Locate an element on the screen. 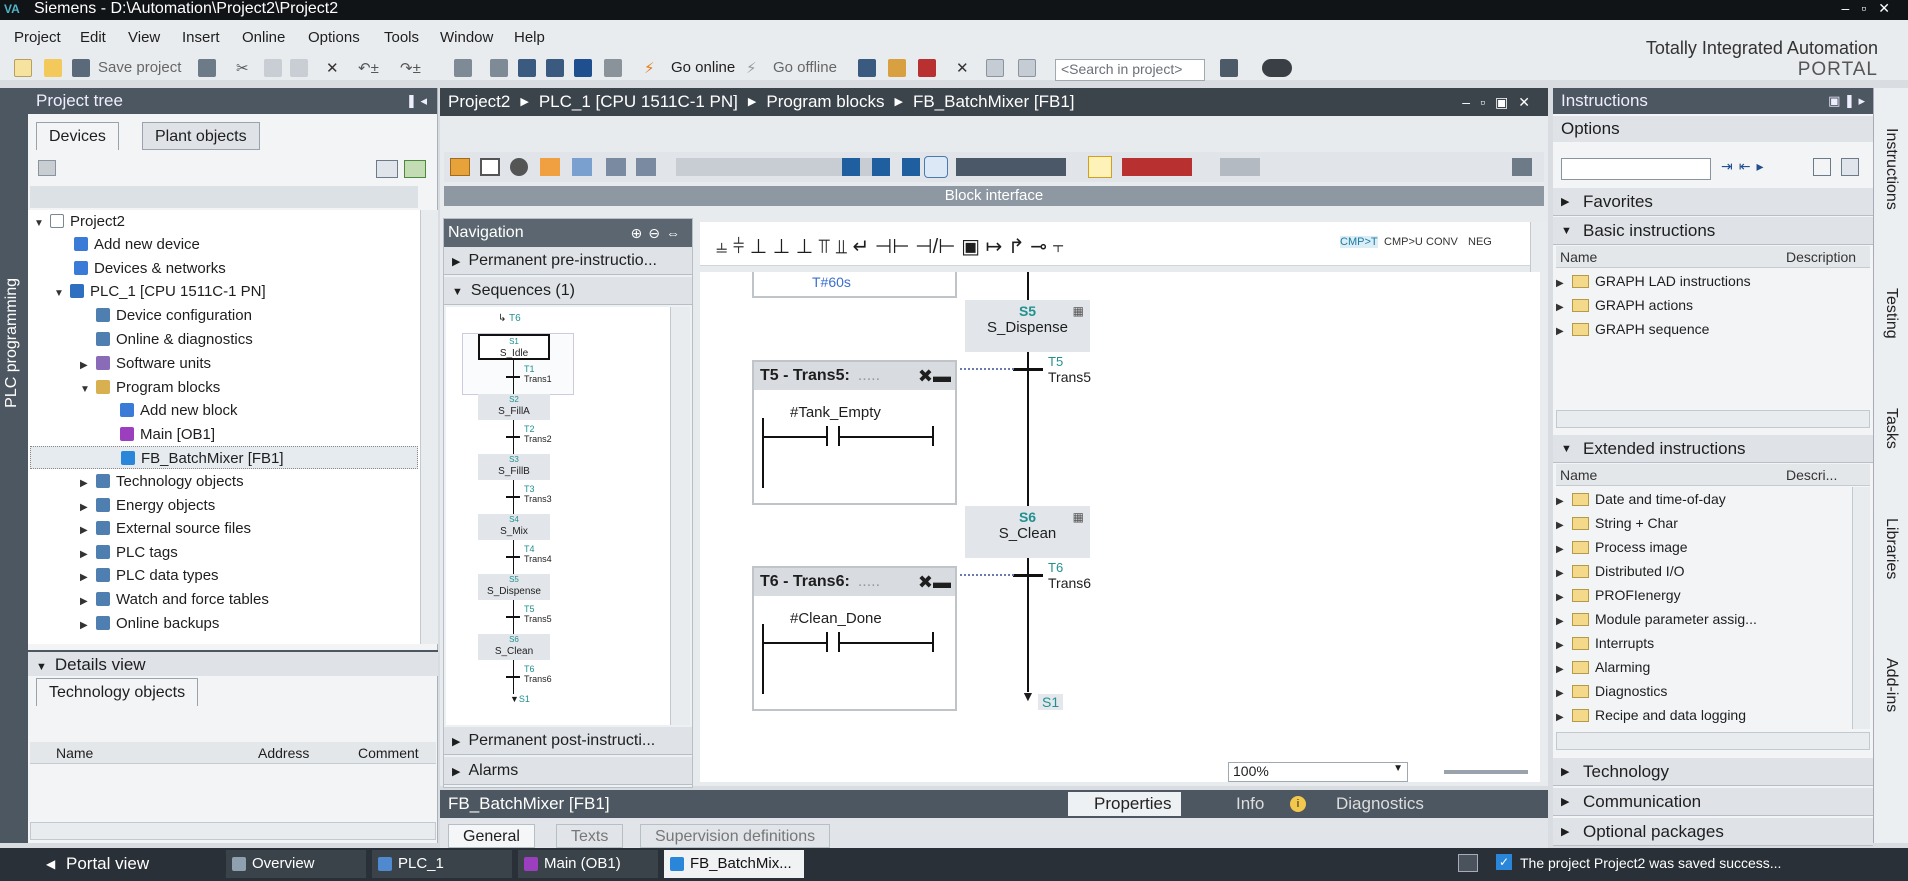 Image resolution: width=1908 pixels, height=881 pixels. nav-step-s6: S6 S_Clean is located at coordinates (514, 647).